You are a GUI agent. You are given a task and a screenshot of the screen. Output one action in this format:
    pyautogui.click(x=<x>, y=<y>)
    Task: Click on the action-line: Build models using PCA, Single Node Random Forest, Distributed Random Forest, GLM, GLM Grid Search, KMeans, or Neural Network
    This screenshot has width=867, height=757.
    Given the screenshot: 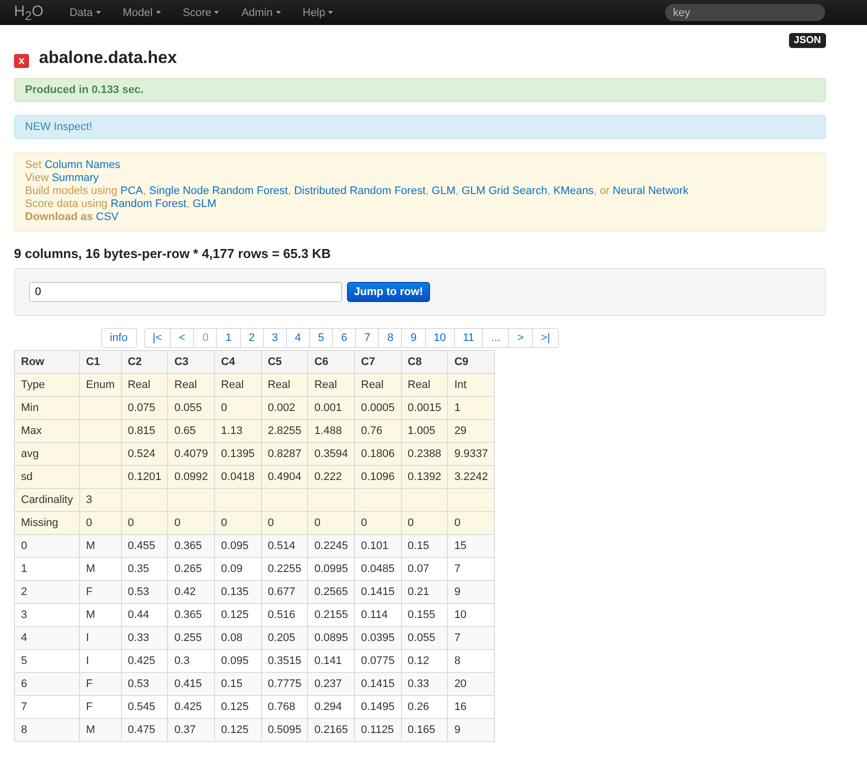 What is the action you would take?
    pyautogui.click(x=357, y=191)
    